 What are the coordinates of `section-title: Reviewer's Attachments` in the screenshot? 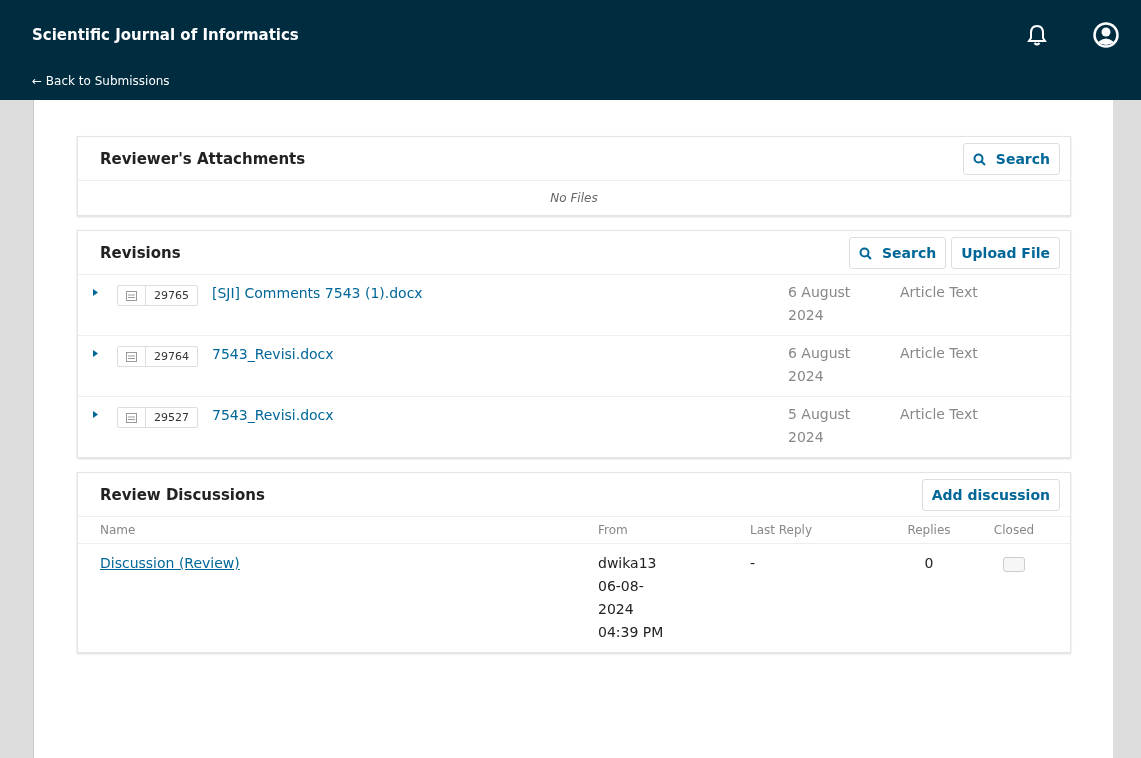 It's located at (203, 159).